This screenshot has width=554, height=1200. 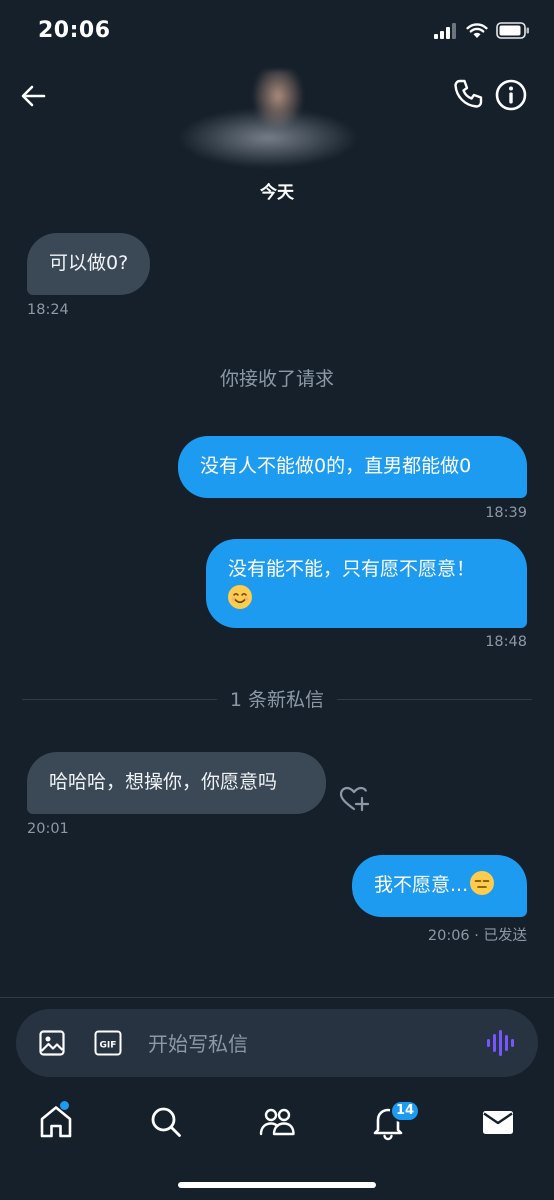 What do you see at coordinates (477, 30) in the screenshot?
I see `wifi-icon` at bounding box center [477, 30].